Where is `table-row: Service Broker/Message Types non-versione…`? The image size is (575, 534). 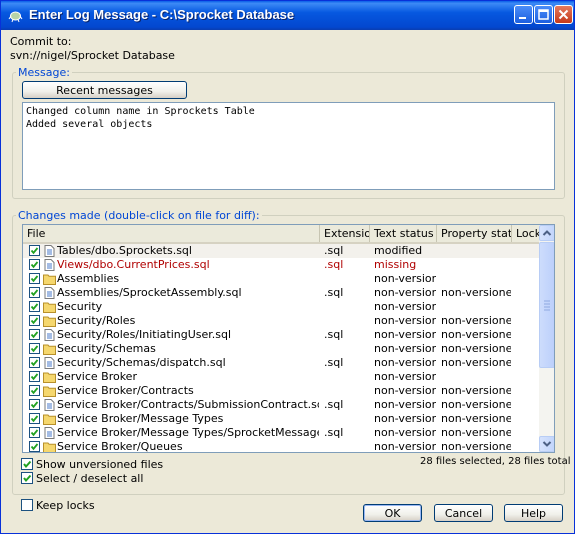 table-row: Service Broker/Message Types non-versione… is located at coordinates (281, 419).